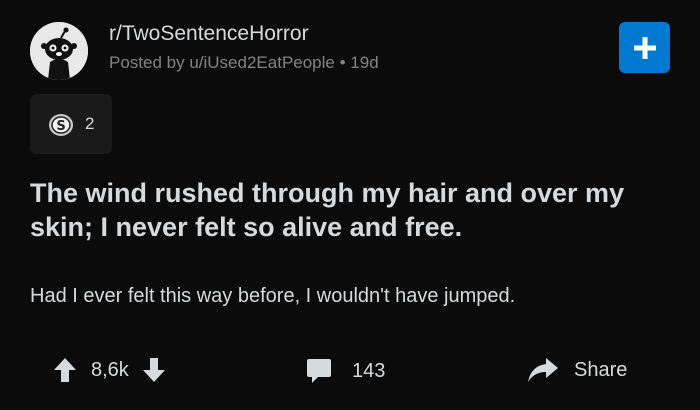  I want to click on share-label: Share, so click(601, 369).